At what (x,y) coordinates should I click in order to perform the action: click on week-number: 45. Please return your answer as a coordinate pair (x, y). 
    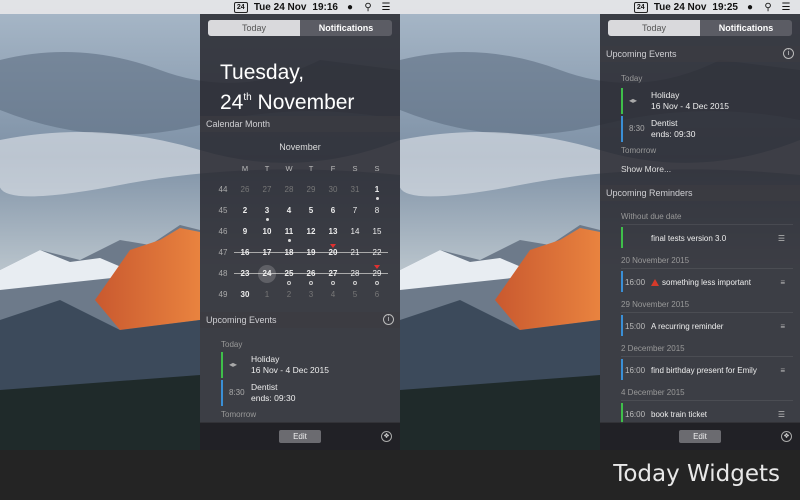
    Looking at the image, I should click on (223, 210).